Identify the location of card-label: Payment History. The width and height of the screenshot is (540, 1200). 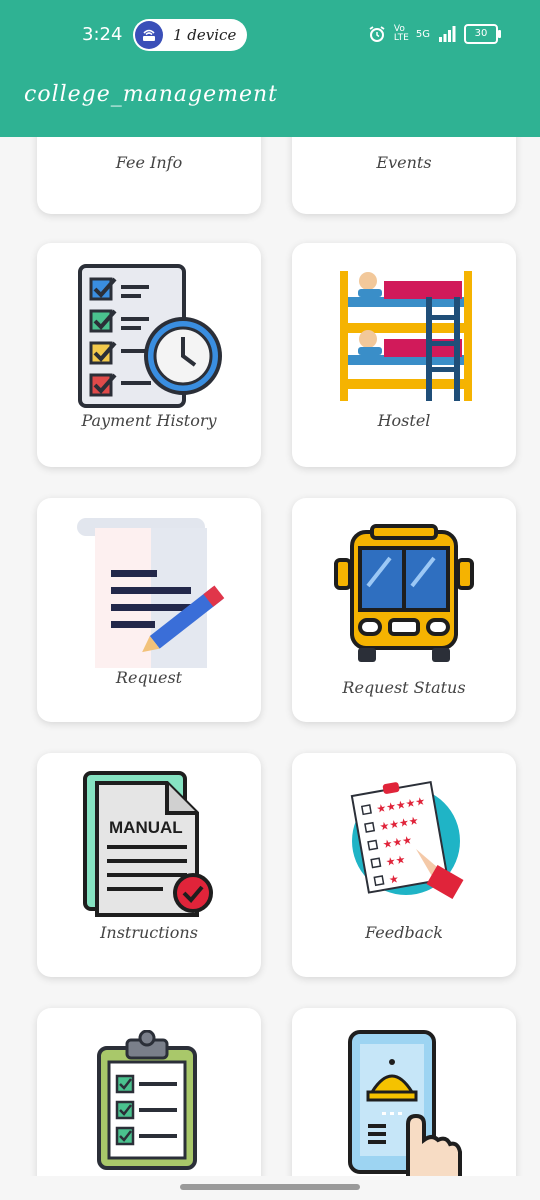
(149, 420).